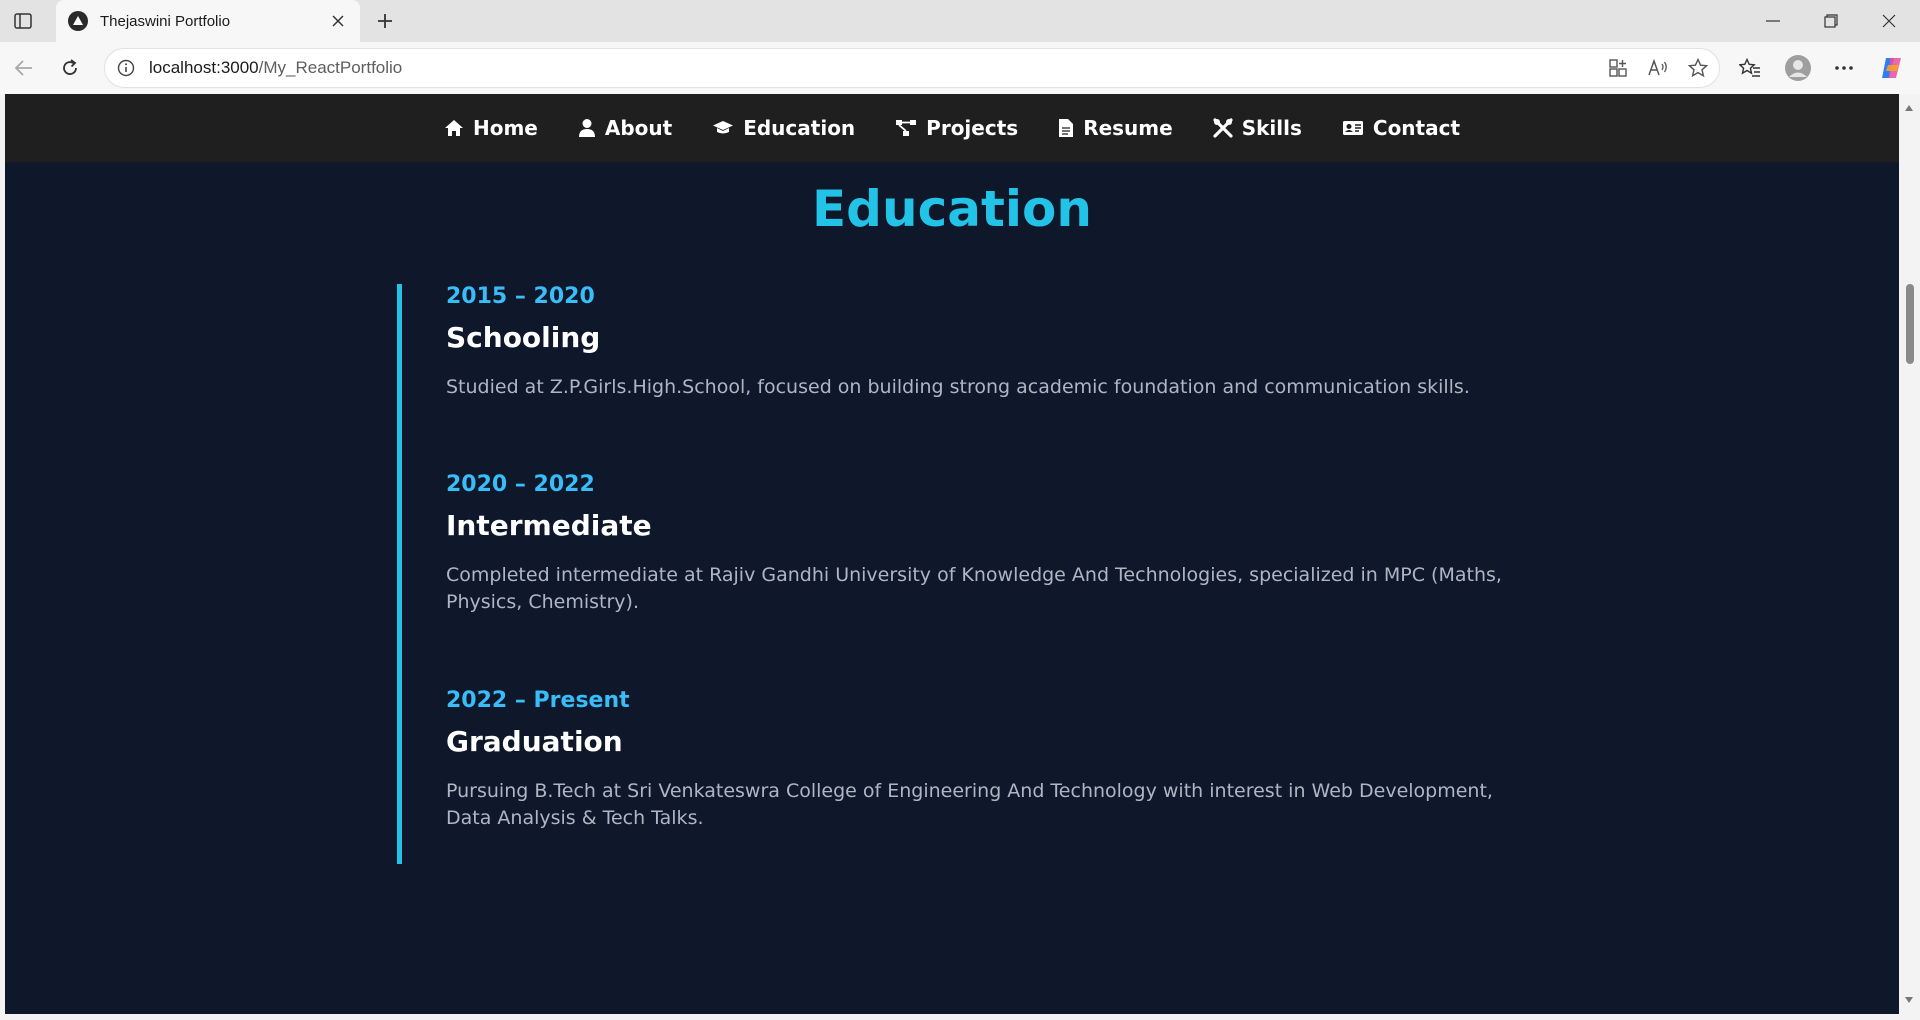 This screenshot has height=1020, width=1920. I want to click on restore-icon, so click(1831, 21).